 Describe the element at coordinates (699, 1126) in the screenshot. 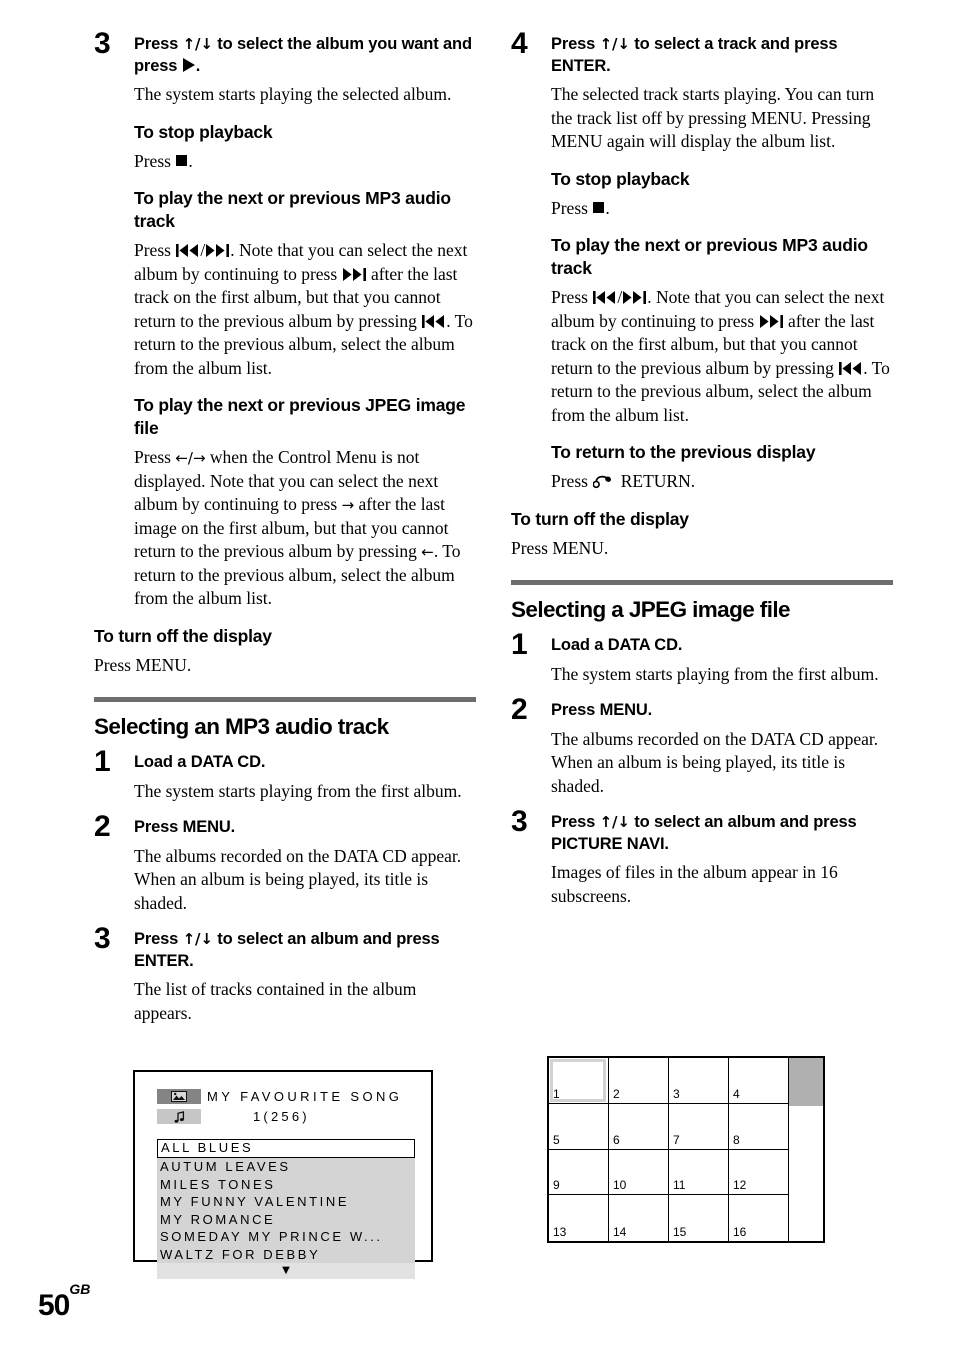

I see `subscreen-cell: 7` at that location.